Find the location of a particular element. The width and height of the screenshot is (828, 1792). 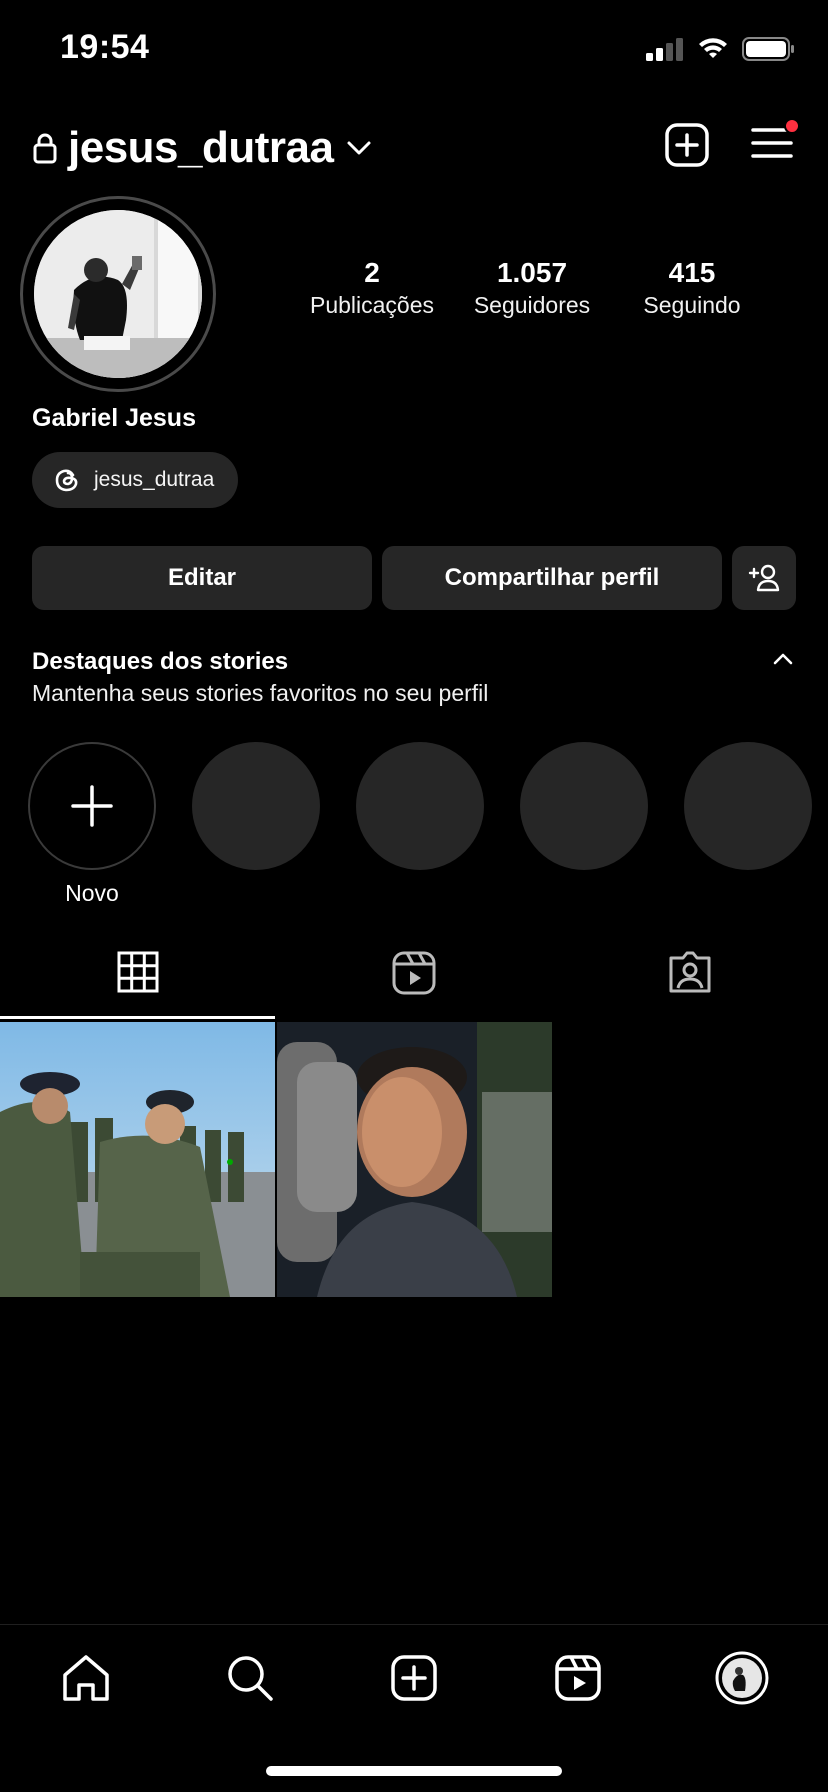

stat-followers-label: Seguidores is located at coordinates (532, 305).